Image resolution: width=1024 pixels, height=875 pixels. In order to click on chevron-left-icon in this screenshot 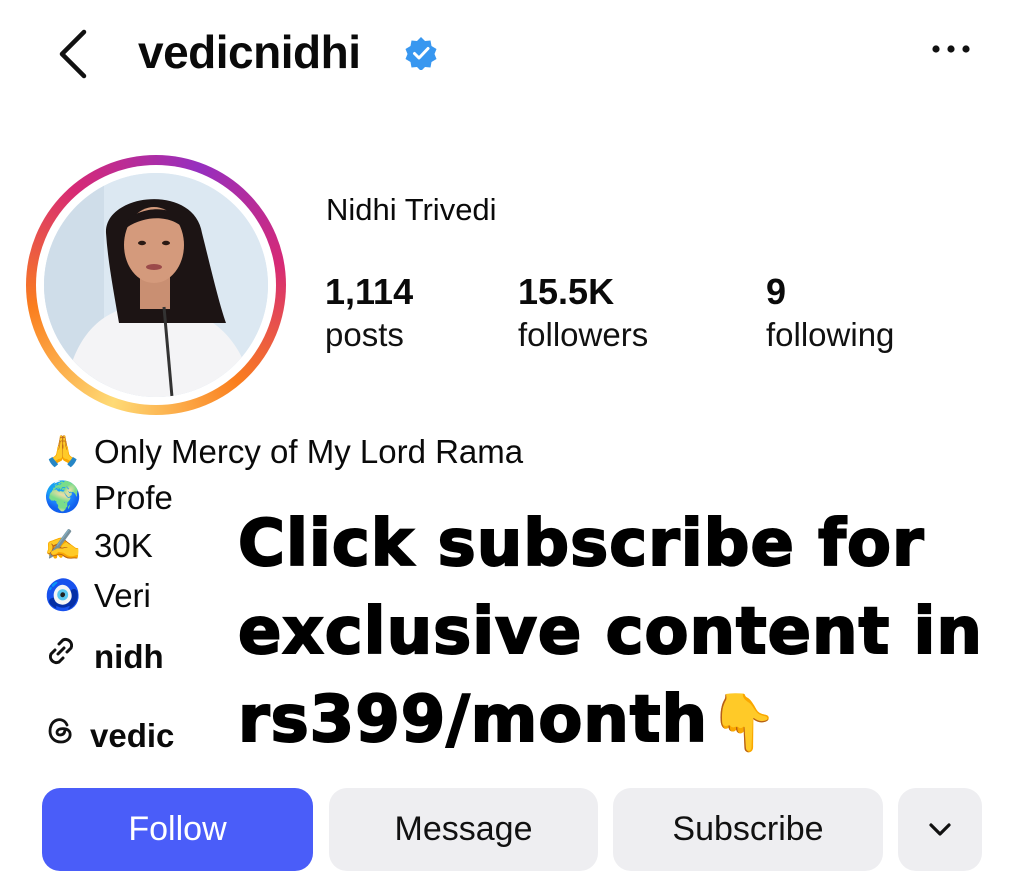, I will do `click(73, 54)`.